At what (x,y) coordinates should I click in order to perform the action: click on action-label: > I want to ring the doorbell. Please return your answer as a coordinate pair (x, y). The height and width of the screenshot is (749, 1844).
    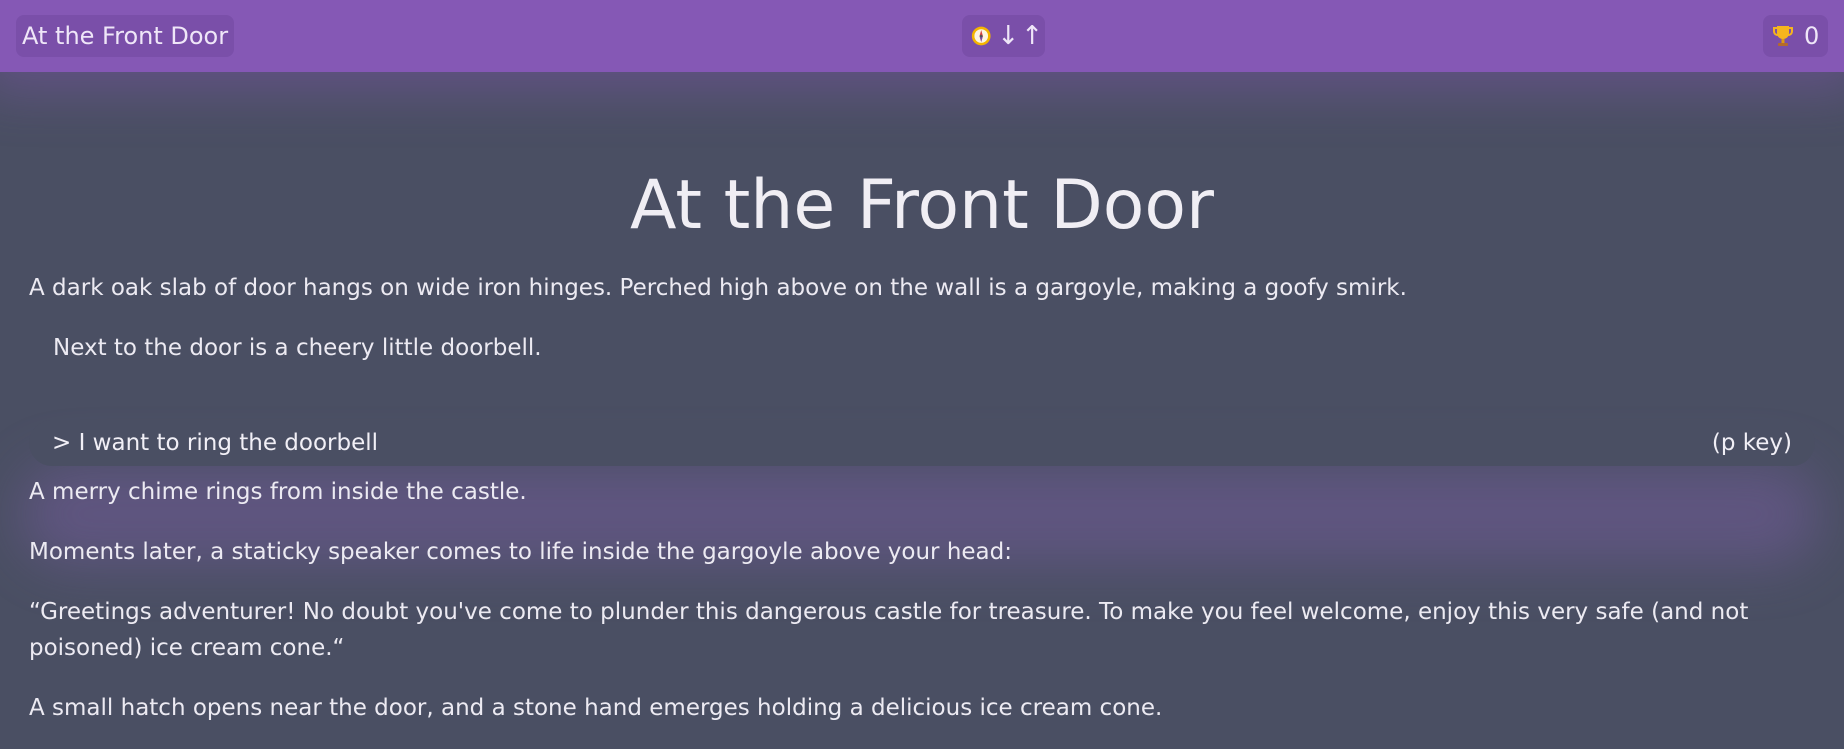
    Looking at the image, I should click on (215, 443).